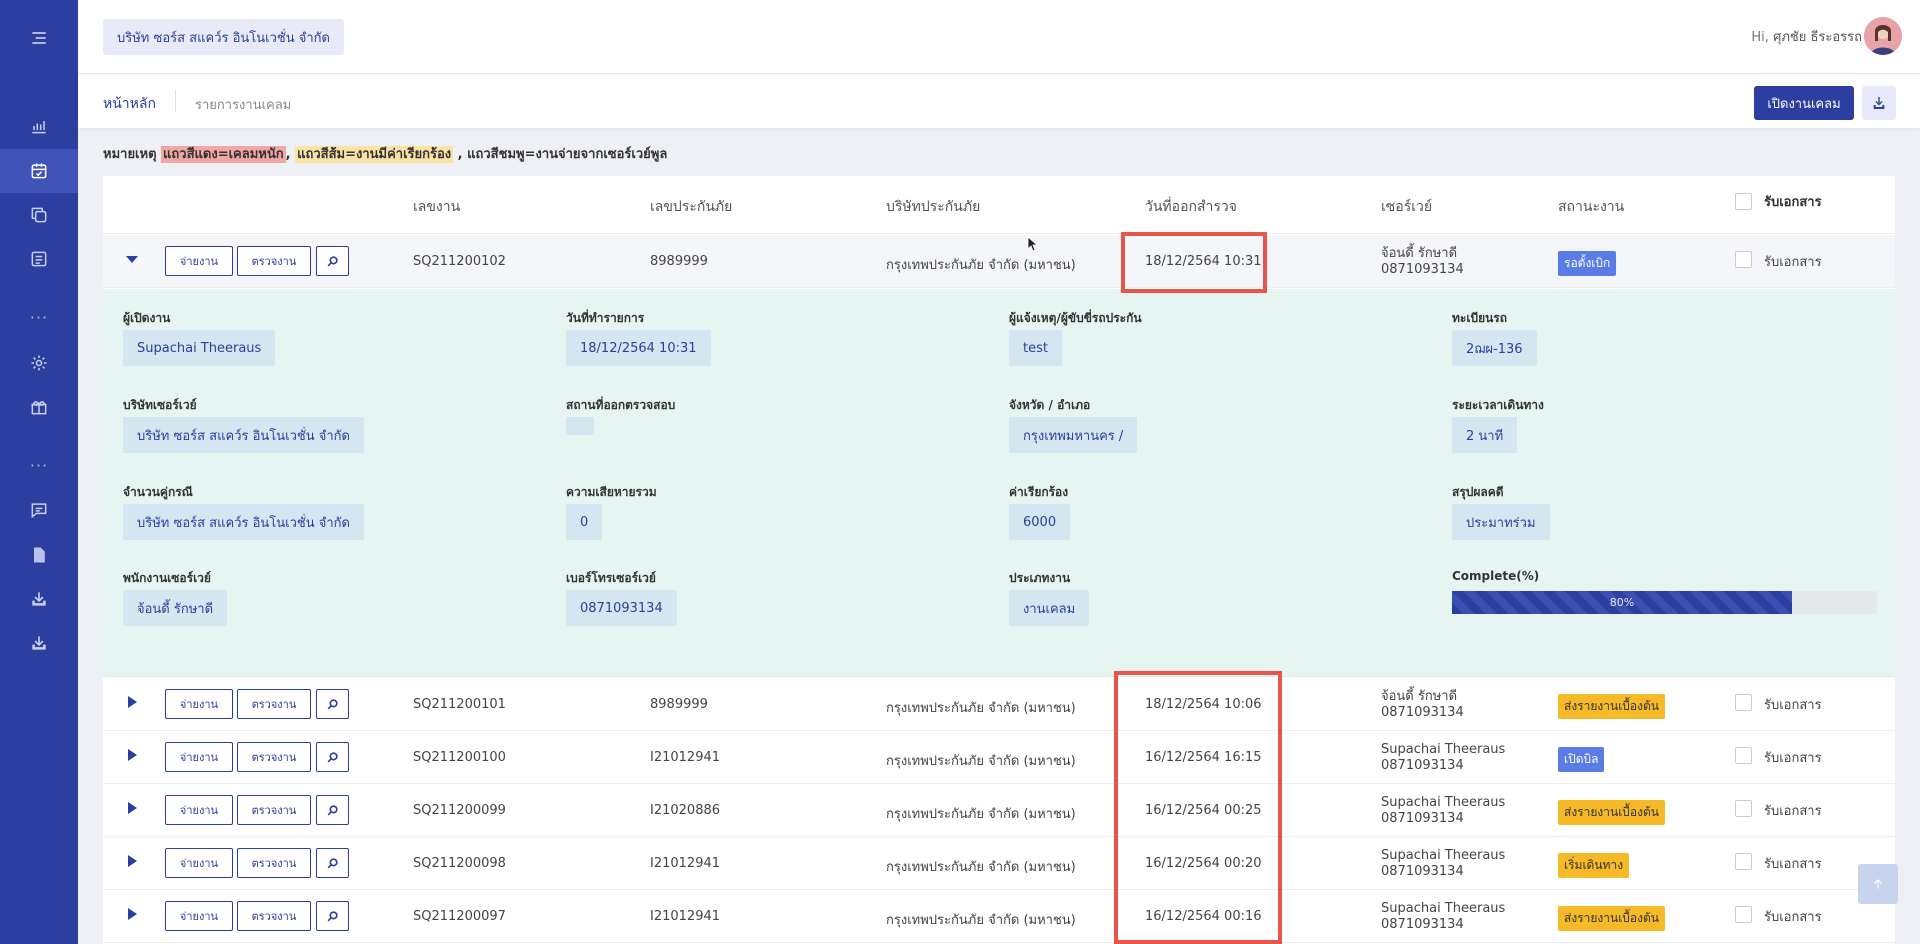 The image size is (1920, 944). What do you see at coordinates (685, 916) in the screenshot?
I see `policy-no: I21012941` at bounding box center [685, 916].